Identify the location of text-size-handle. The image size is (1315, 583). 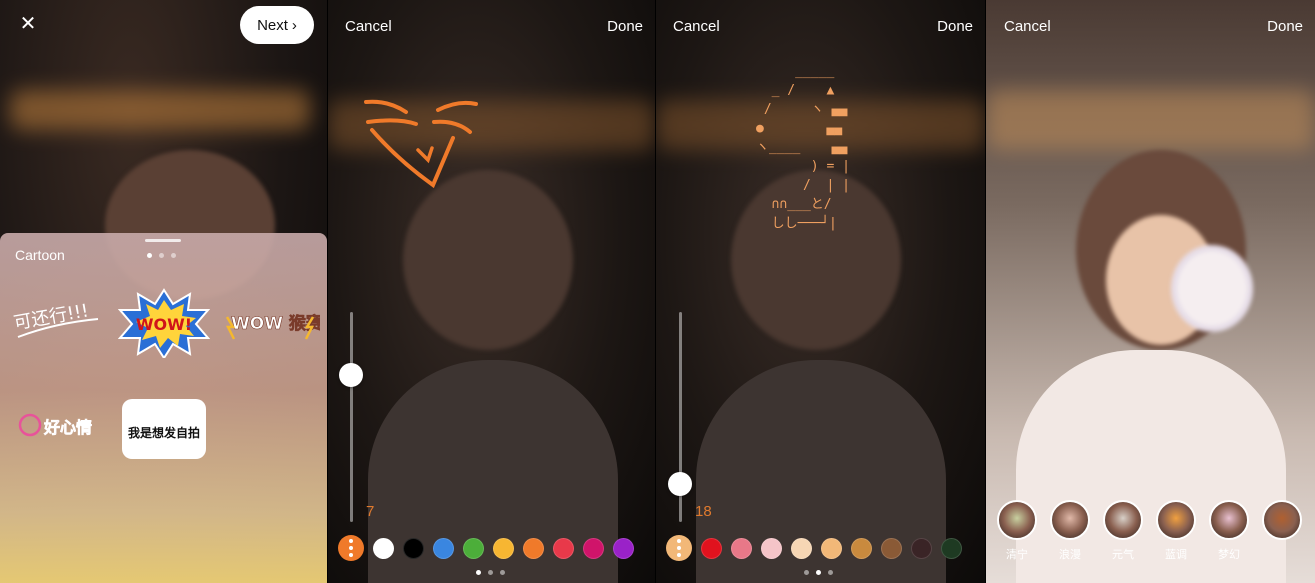
(680, 484).